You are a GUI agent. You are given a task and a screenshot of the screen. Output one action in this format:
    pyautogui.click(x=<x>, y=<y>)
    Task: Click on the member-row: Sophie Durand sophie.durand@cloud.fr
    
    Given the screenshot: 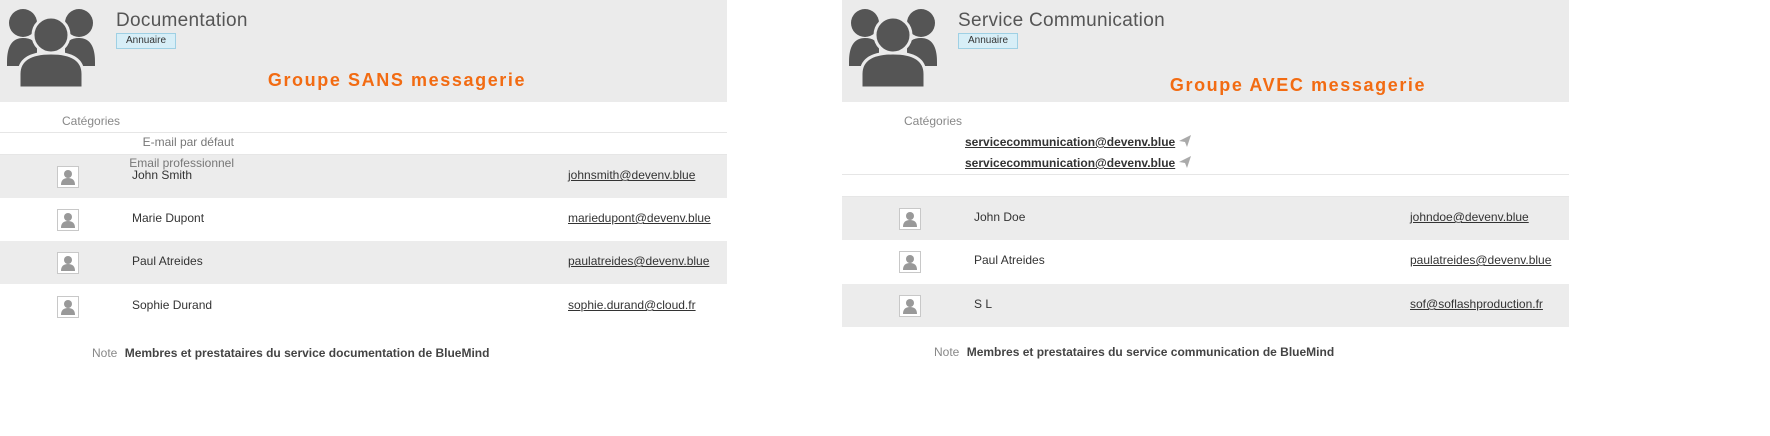 What is the action you would take?
    pyautogui.click(x=363, y=306)
    